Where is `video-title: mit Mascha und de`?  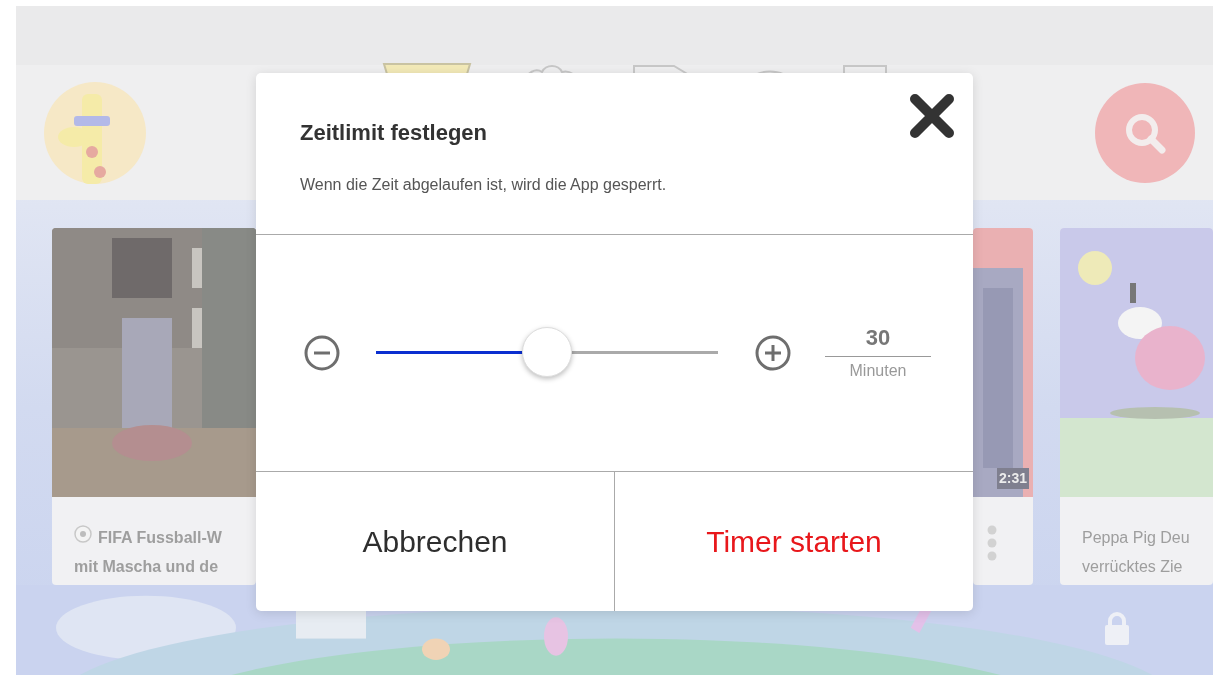
video-title: mit Mascha und de is located at coordinates (147, 567).